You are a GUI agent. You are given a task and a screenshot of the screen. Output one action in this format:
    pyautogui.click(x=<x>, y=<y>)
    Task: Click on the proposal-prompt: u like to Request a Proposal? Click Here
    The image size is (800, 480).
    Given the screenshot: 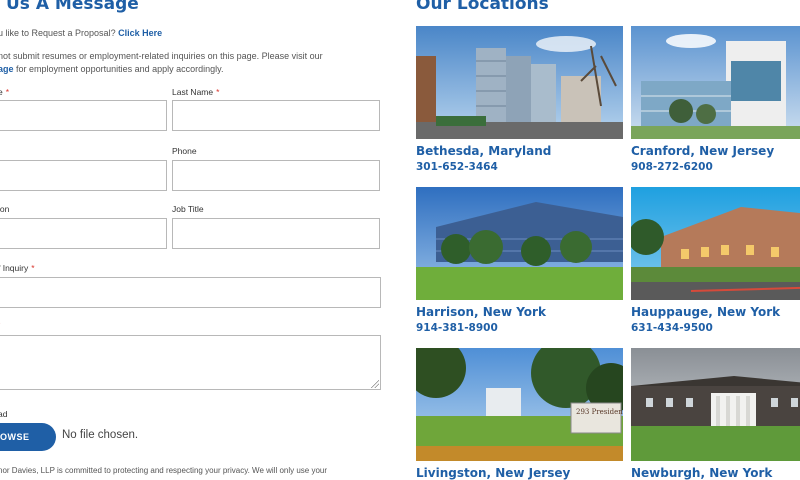 What is the action you would take?
    pyautogui.click(x=81, y=33)
    